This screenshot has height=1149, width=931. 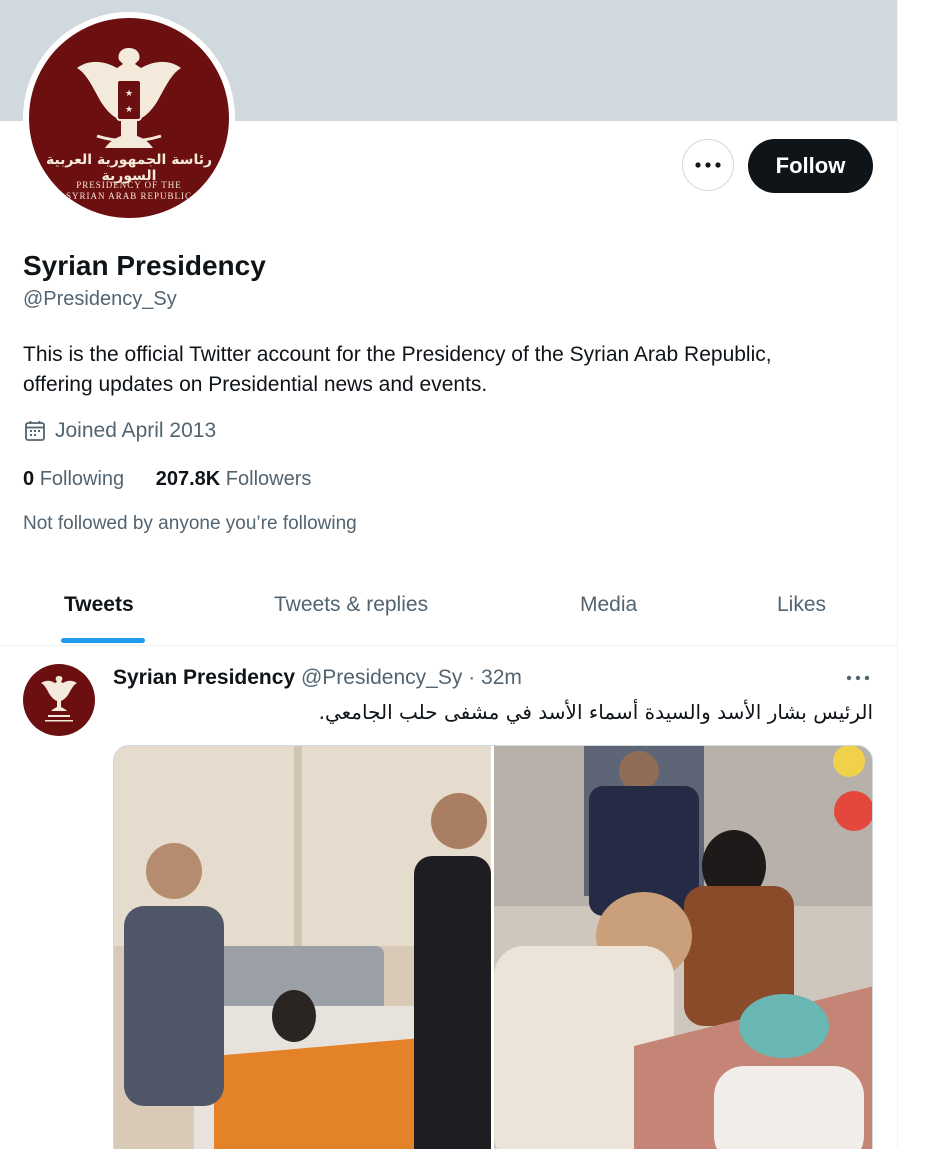 What do you see at coordinates (136, 430) in the screenshot?
I see `joined-text: Joined April 2013` at bounding box center [136, 430].